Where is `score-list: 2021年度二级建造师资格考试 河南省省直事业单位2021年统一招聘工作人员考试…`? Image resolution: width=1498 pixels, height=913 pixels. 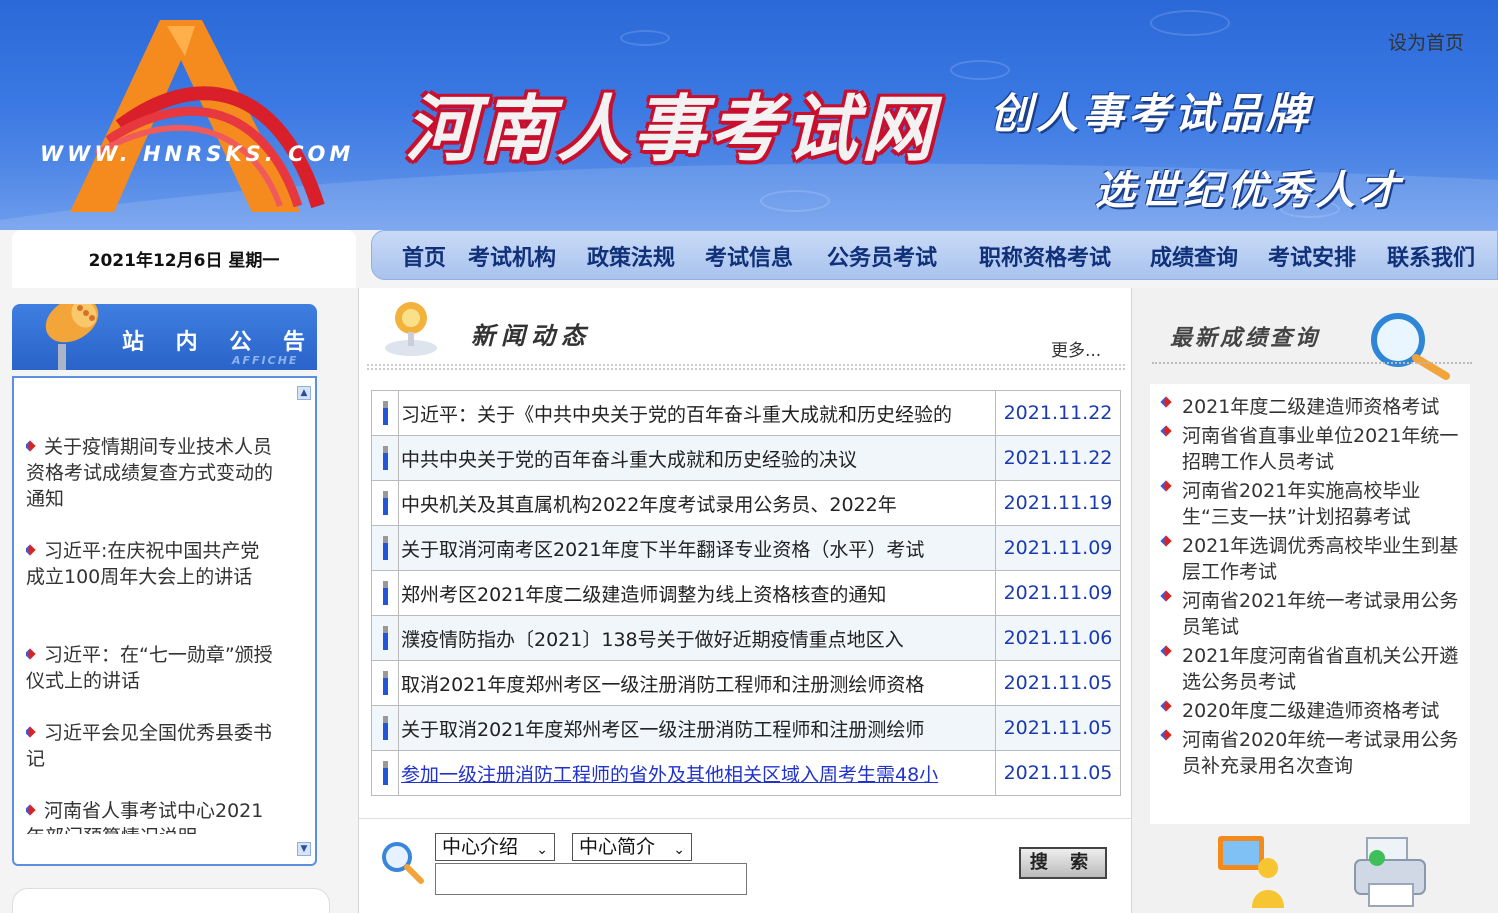
score-list: 2021年度二级建造师资格考试 河南省省直事业单位2021年统一招聘工作人员考试… is located at coordinates (1310, 588).